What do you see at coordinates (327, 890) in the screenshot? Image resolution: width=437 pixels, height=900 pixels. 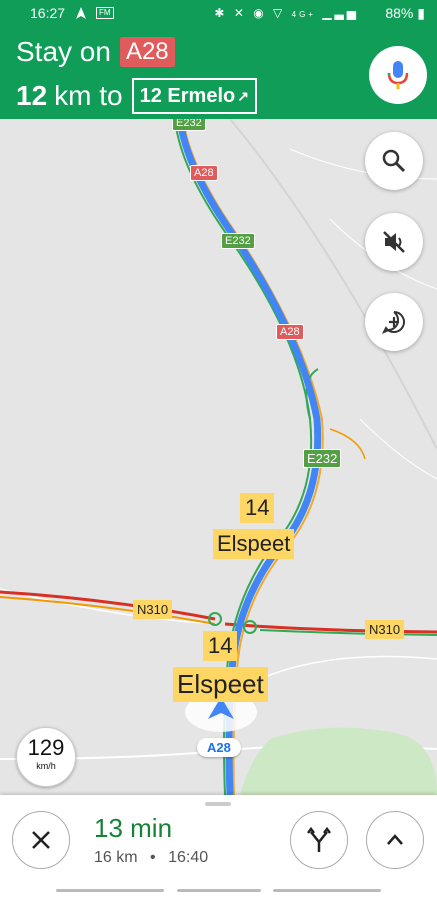 I see `system-nav-back` at bounding box center [327, 890].